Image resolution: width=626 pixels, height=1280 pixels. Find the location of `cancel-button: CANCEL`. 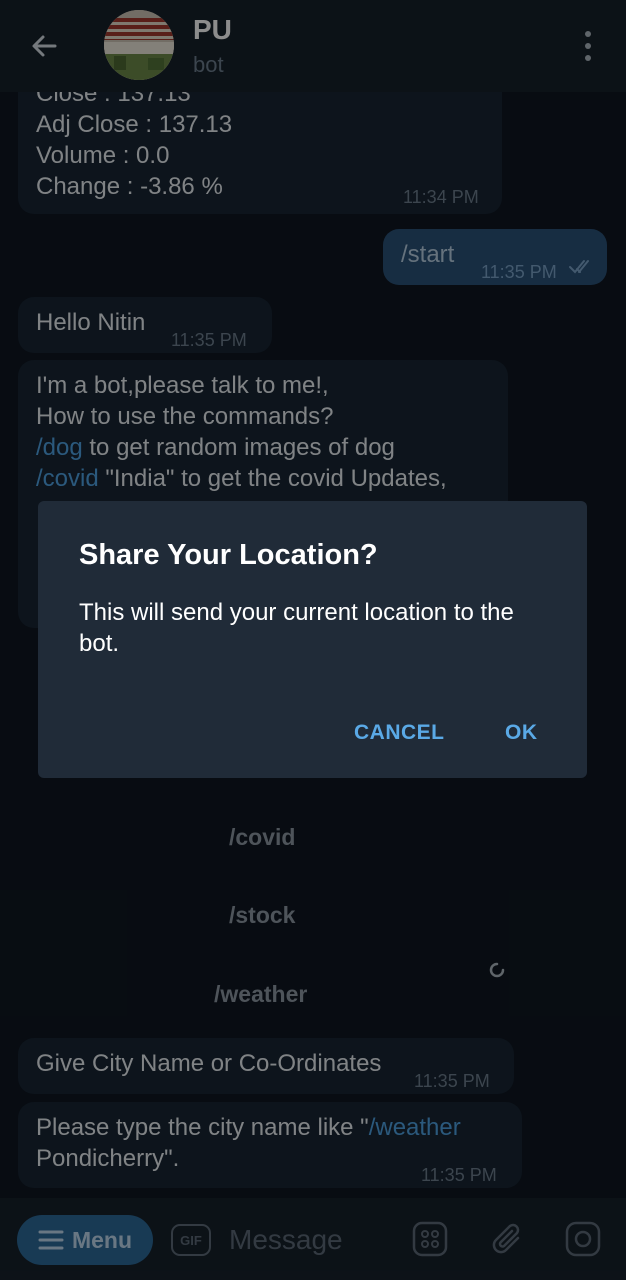

cancel-button: CANCEL is located at coordinates (399, 733).